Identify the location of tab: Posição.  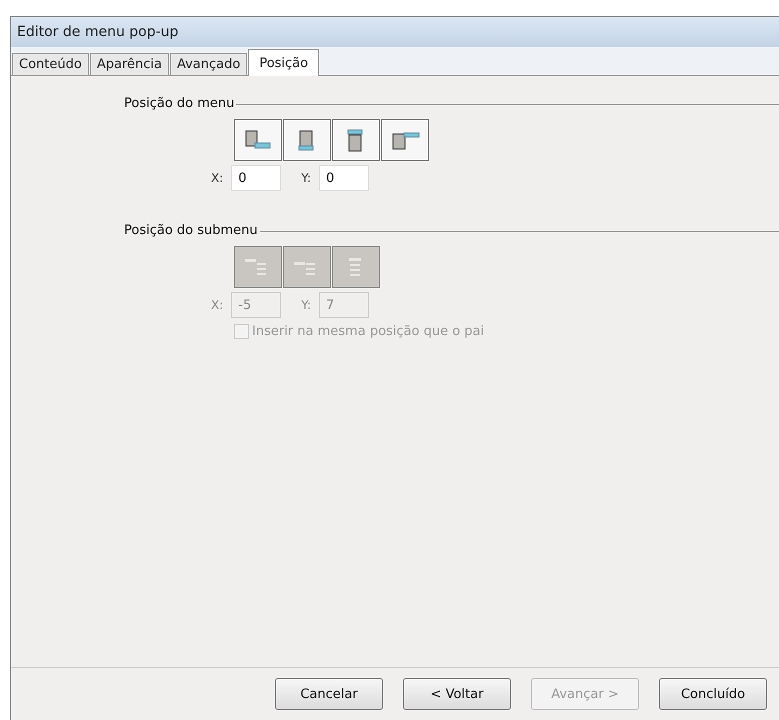
(284, 62).